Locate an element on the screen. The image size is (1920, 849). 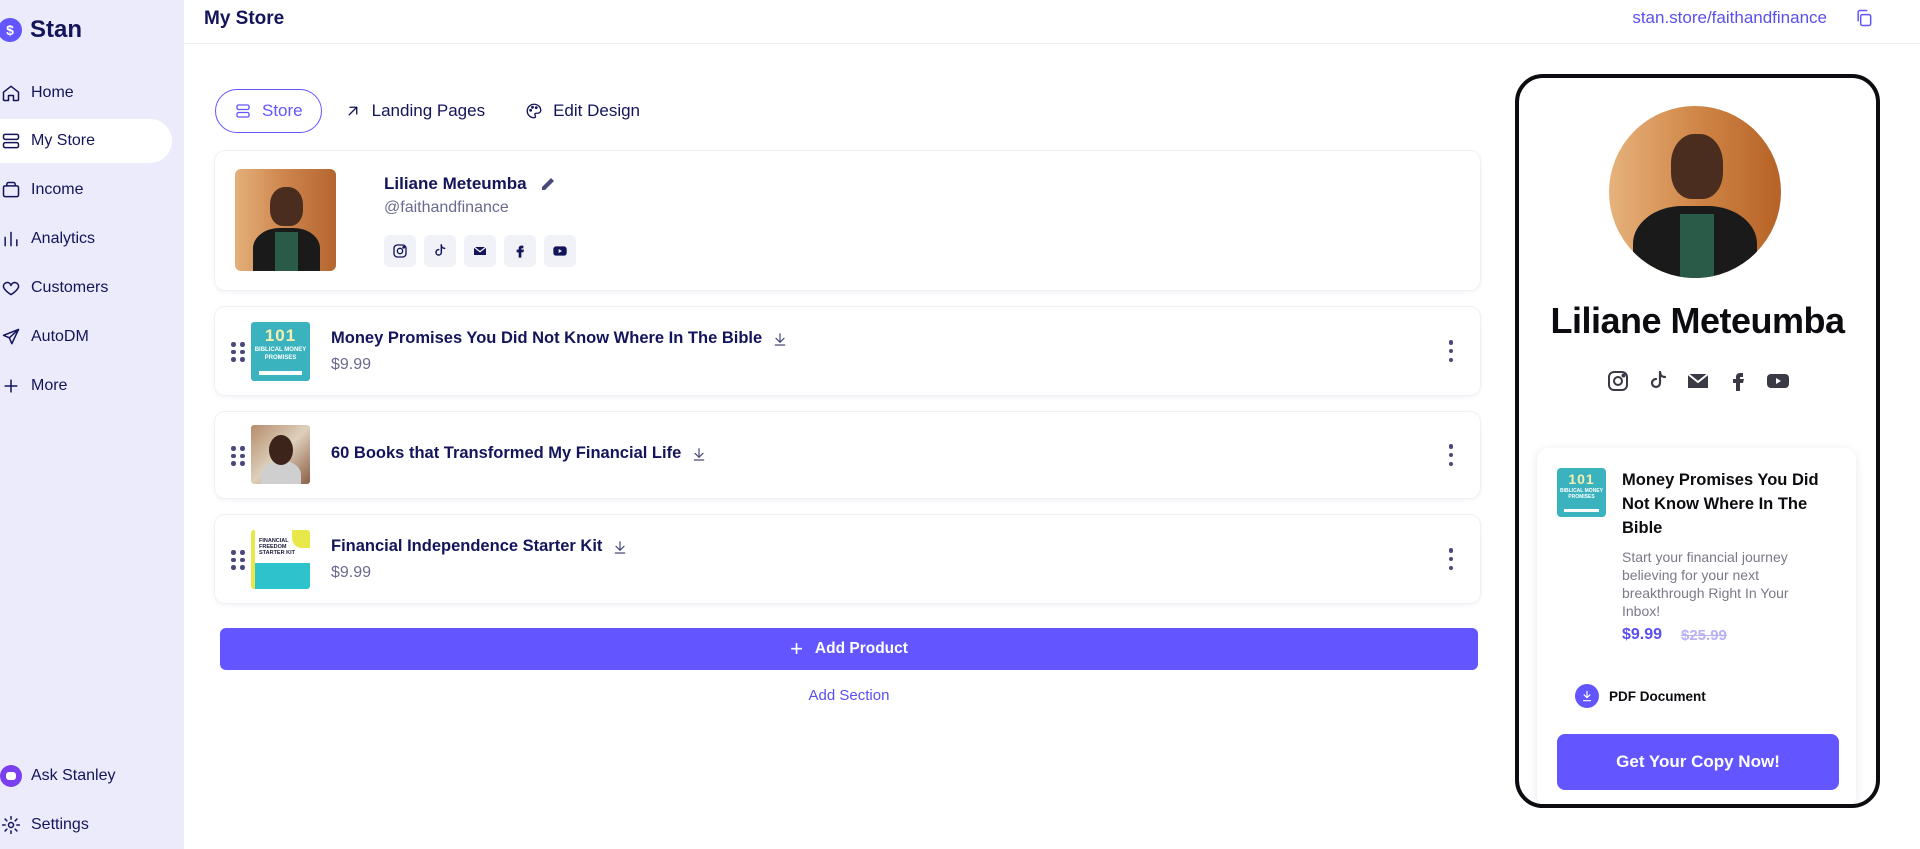
sidebar-item-settings: Settings is located at coordinates (86, 825).